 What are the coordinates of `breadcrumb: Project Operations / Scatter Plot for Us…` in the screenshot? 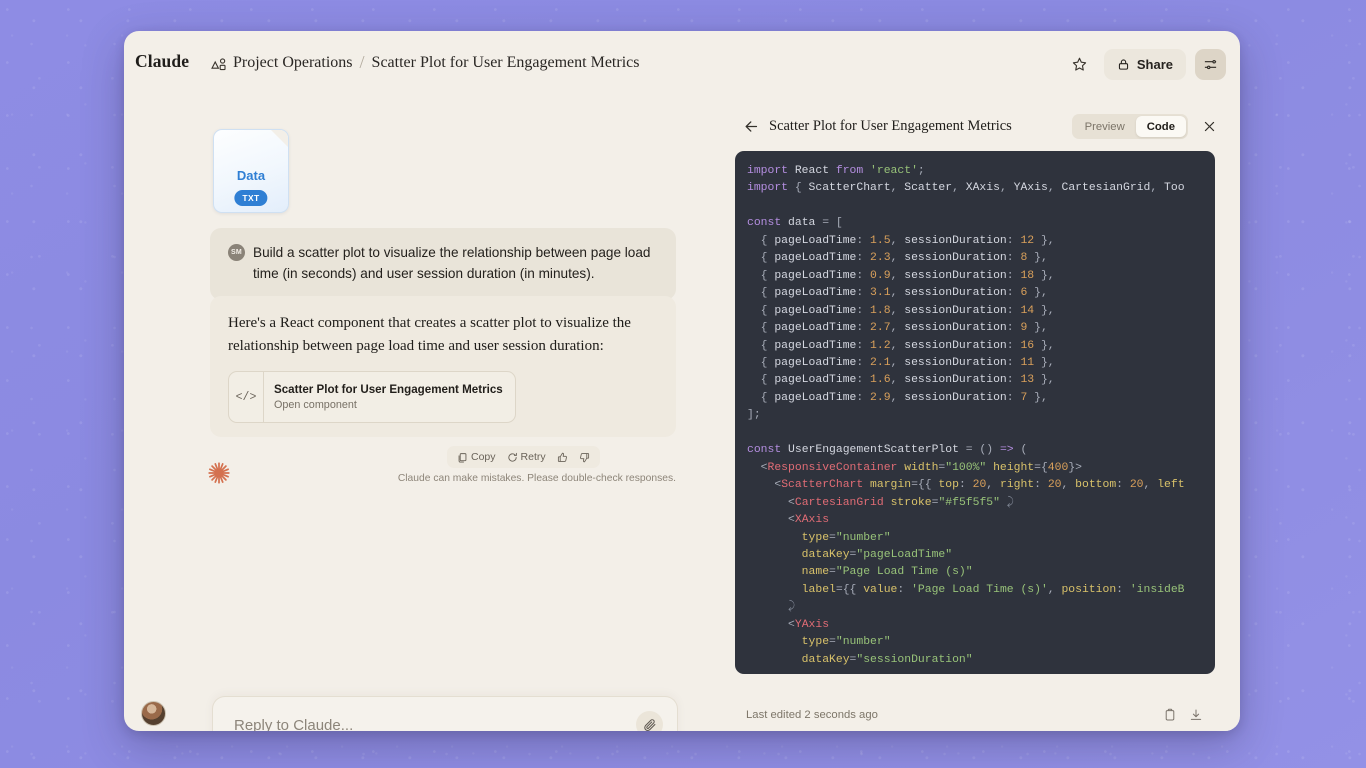 It's located at (424, 62).